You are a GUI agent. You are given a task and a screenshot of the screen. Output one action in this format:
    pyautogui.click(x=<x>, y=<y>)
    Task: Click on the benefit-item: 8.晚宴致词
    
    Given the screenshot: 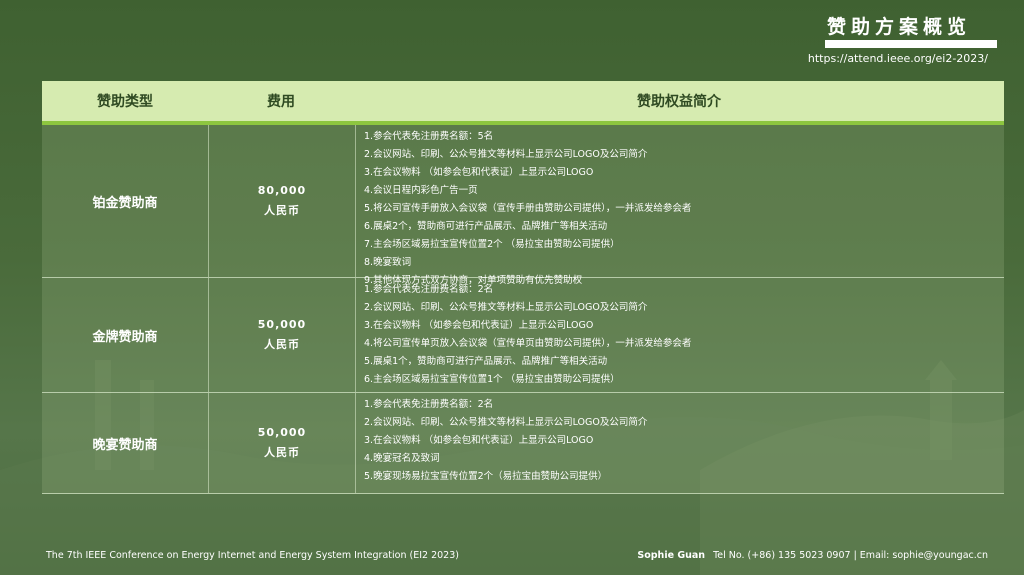 What is the action you would take?
    pyautogui.click(x=388, y=262)
    